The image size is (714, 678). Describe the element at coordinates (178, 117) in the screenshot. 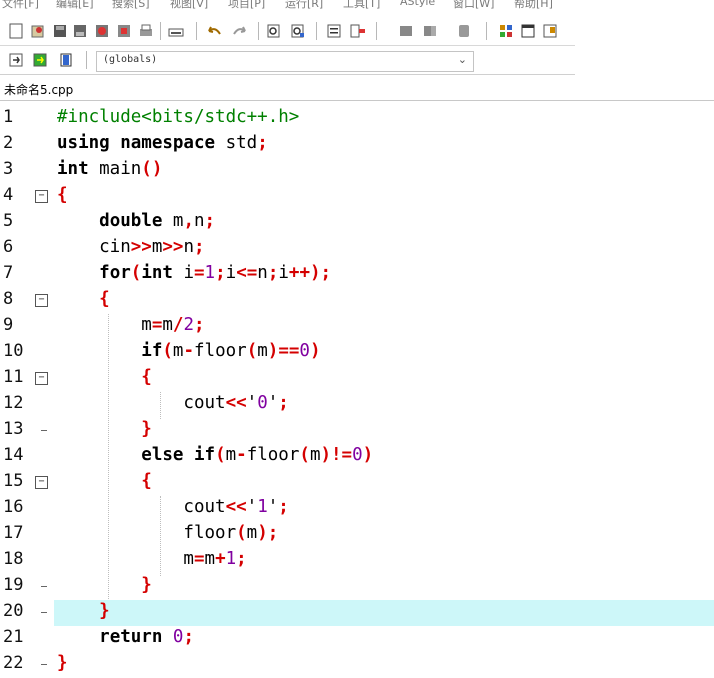

I see `code-text: #include<bits/stdc++.h>` at that location.